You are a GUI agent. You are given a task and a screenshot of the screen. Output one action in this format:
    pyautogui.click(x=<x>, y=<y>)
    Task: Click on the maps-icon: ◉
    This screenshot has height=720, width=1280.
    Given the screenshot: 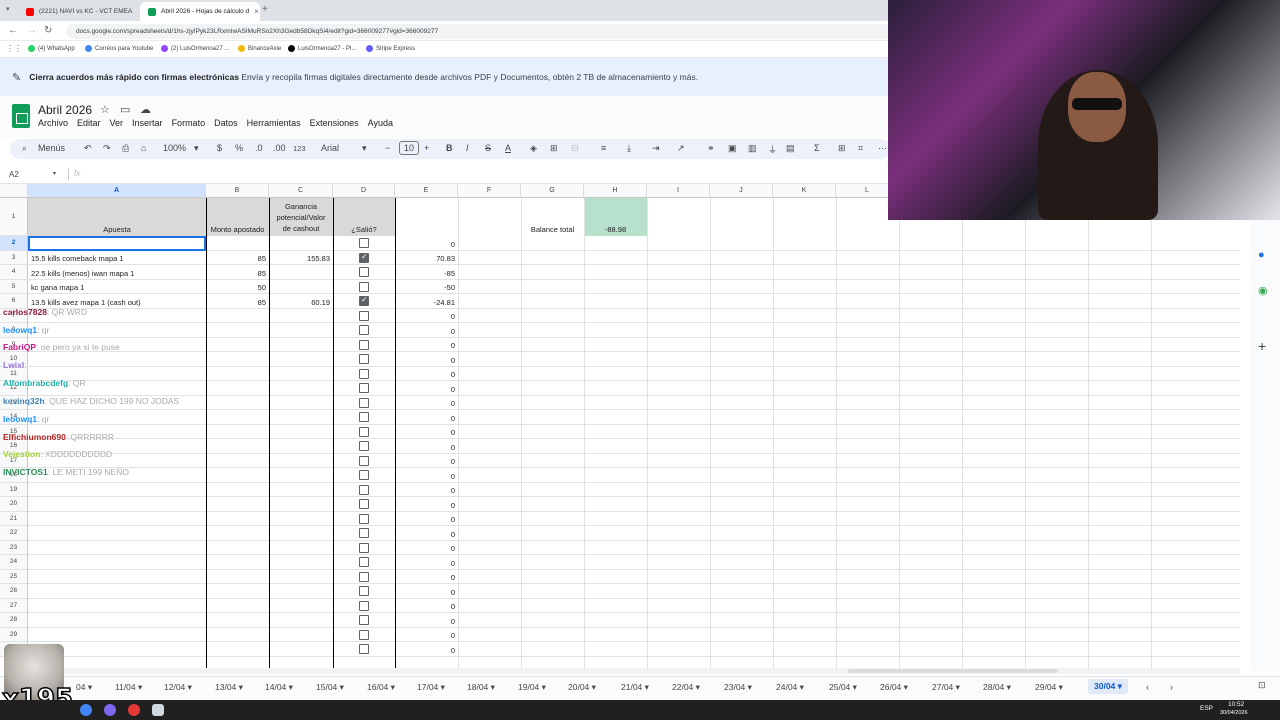 What is the action you would take?
    pyautogui.click(x=1263, y=290)
    